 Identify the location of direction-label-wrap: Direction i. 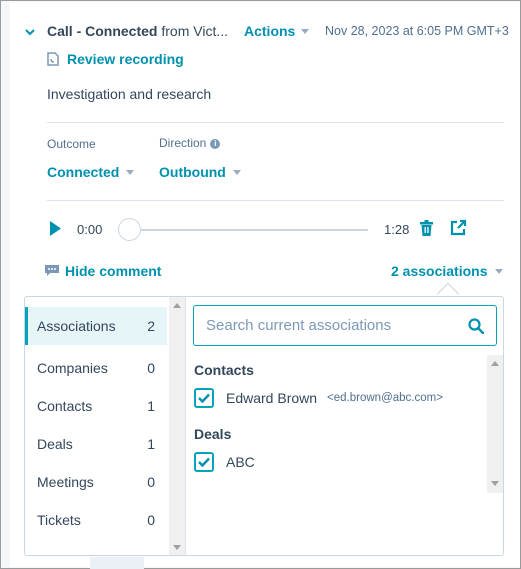
(190, 143).